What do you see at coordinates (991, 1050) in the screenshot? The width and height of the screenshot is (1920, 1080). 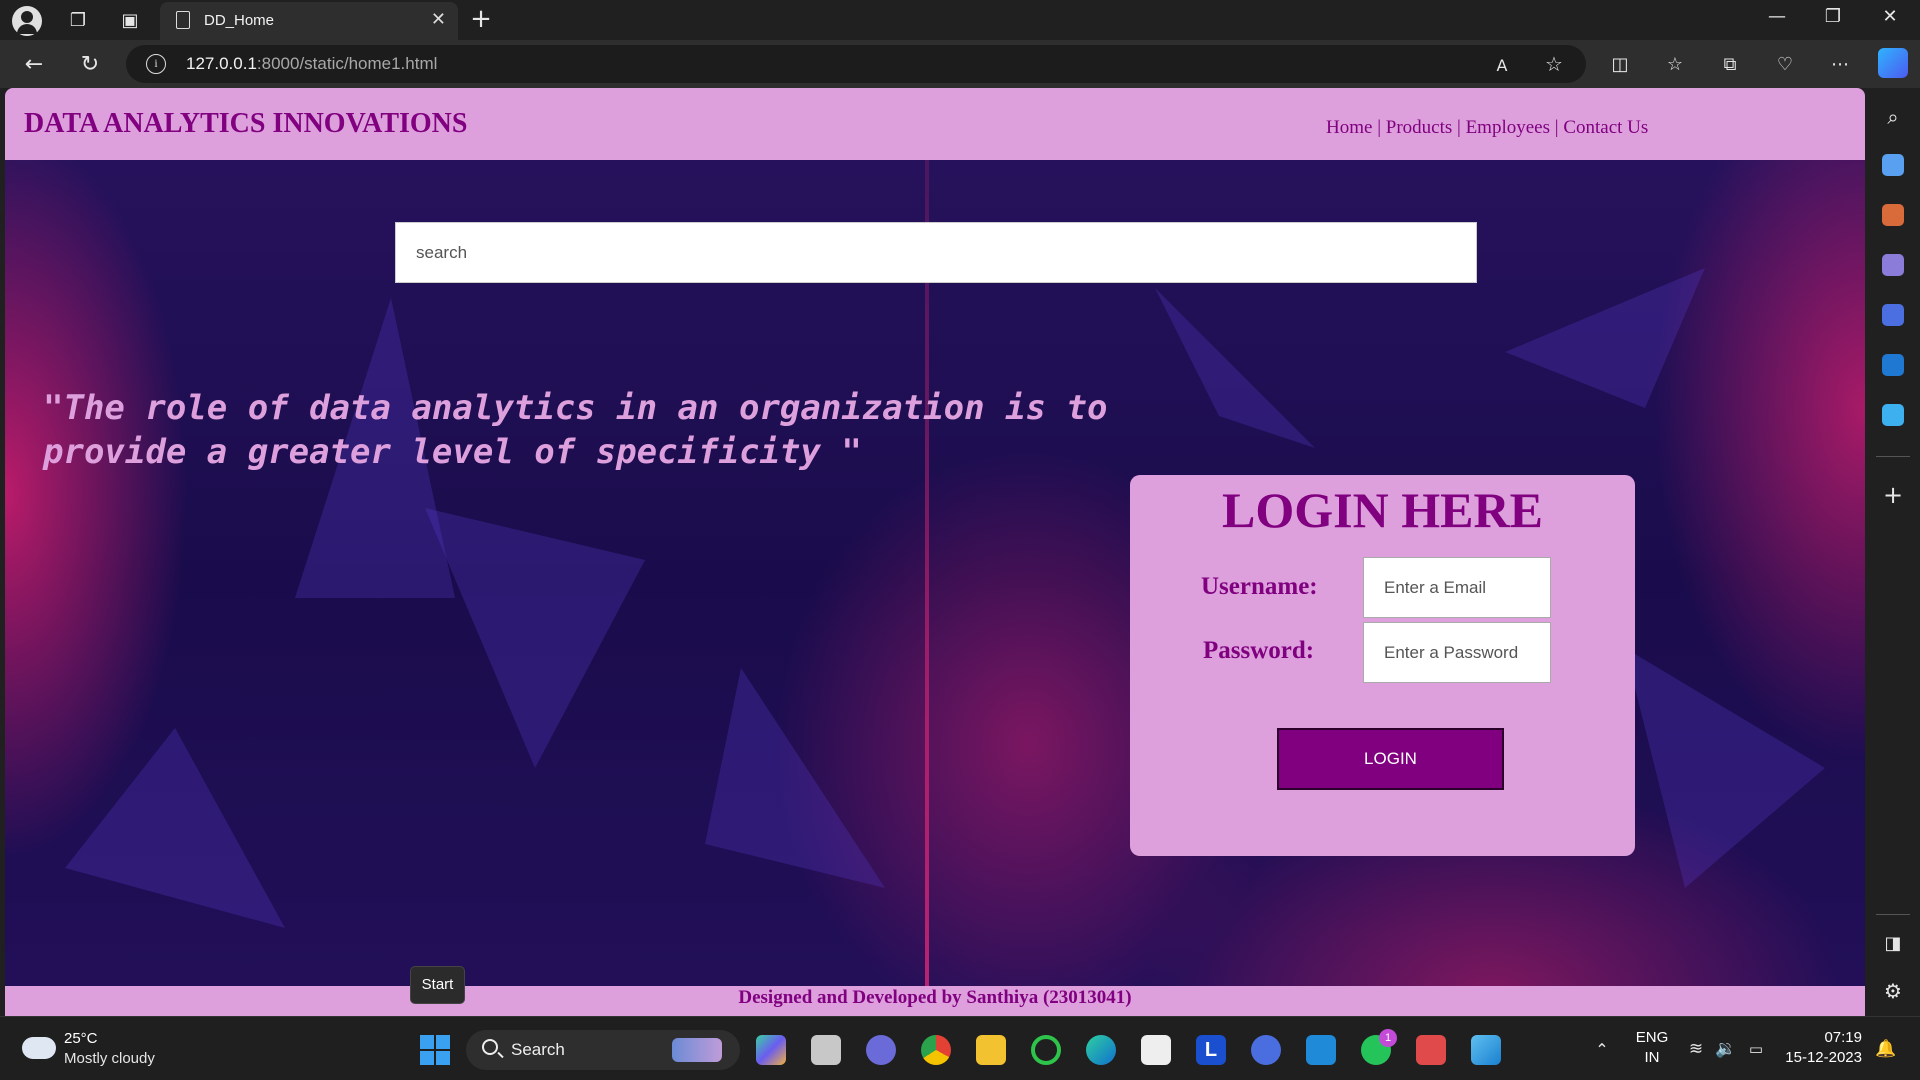 I see `file-explorer-icon` at bounding box center [991, 1050].